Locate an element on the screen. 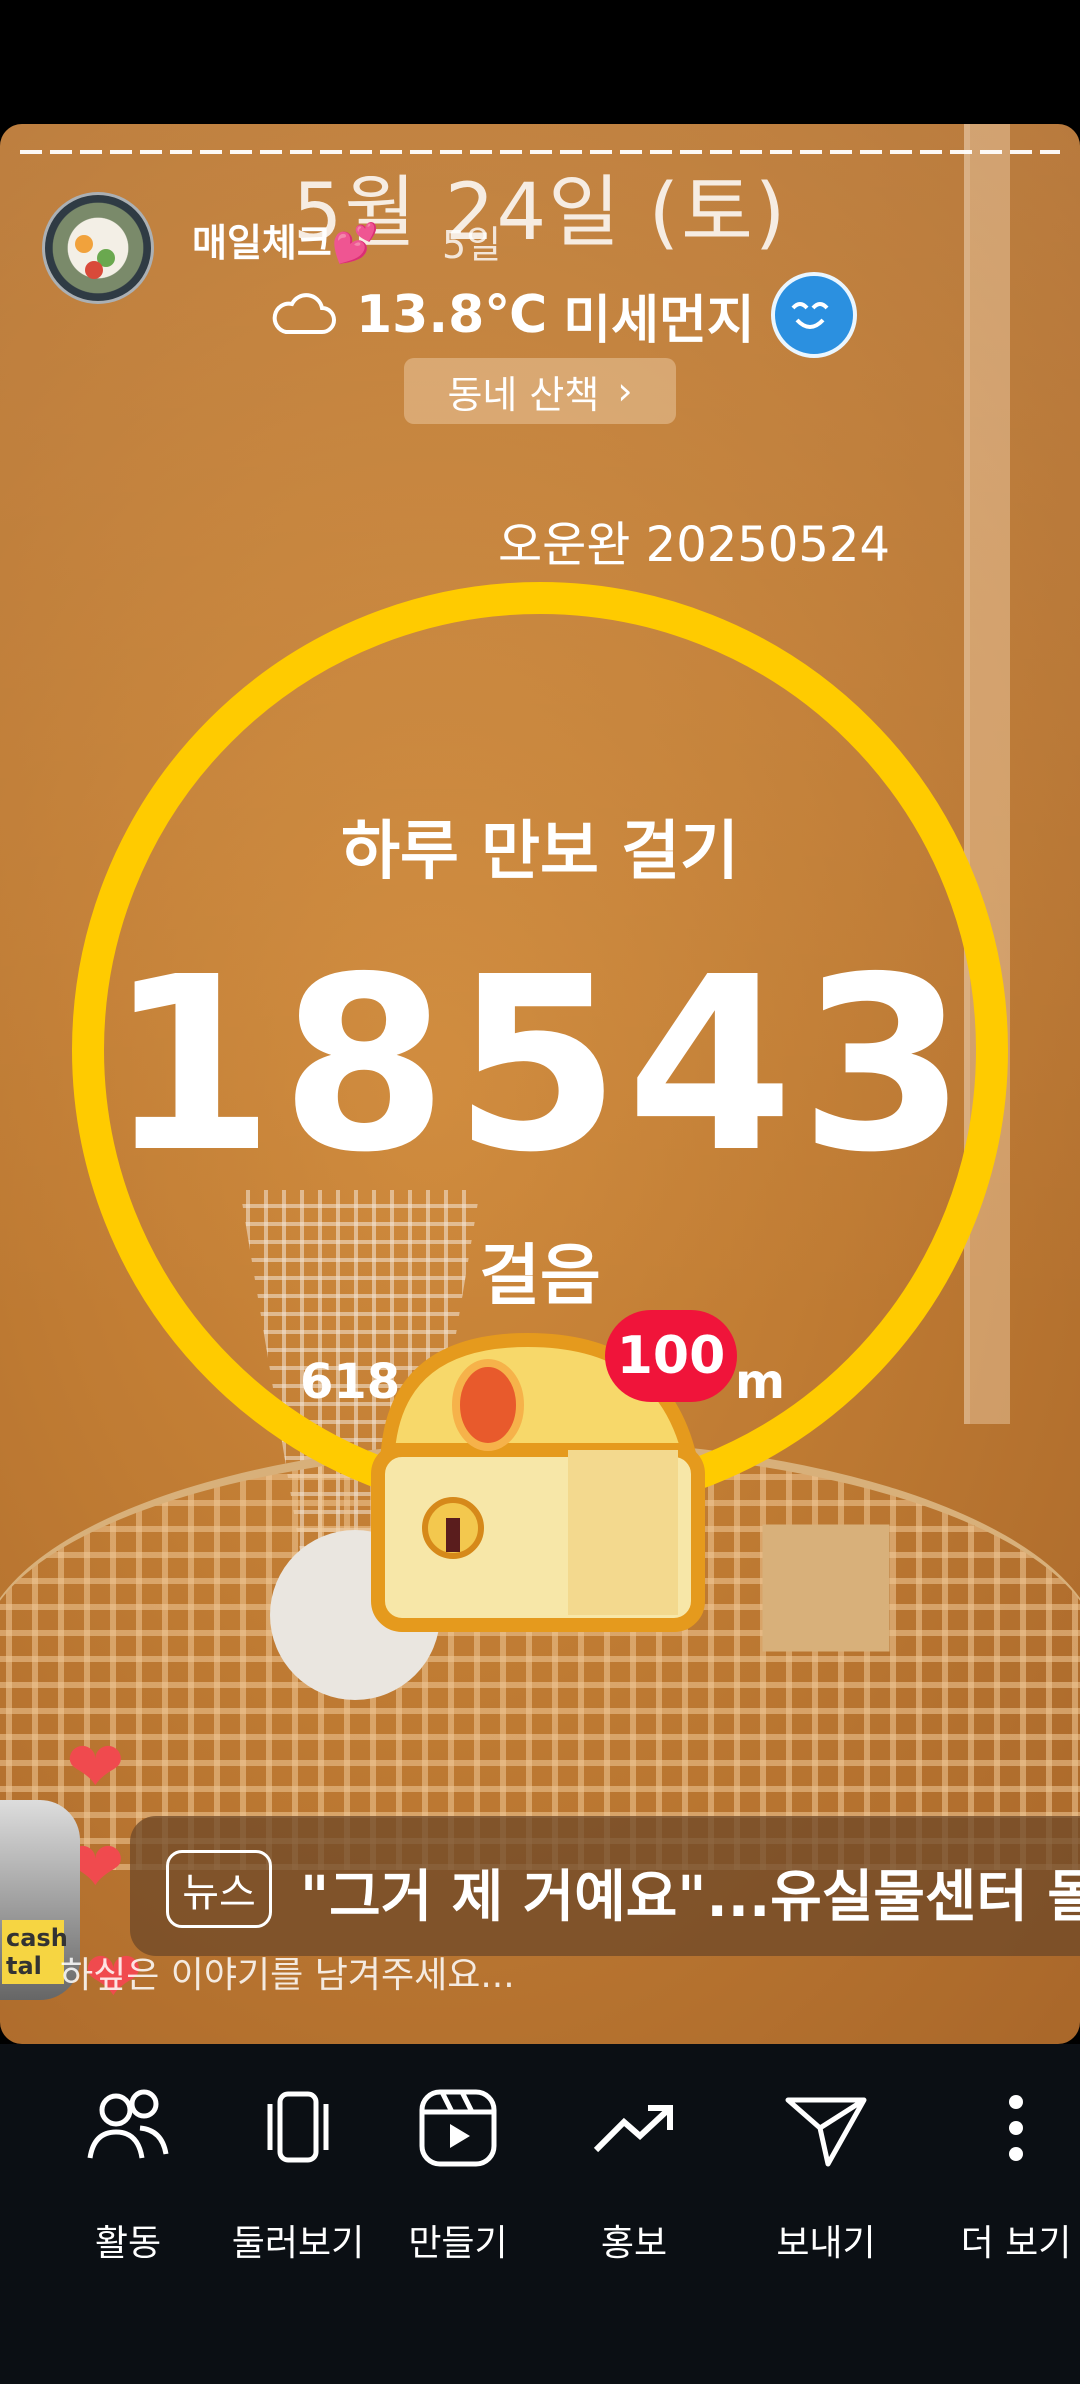  people-icon is located at coordinates (128, 2124).